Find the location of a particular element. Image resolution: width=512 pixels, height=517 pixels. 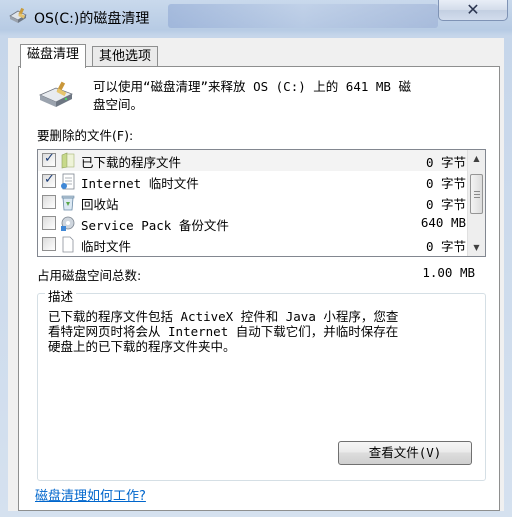

scrollbar-thumb is located at coordinates (476, 194).